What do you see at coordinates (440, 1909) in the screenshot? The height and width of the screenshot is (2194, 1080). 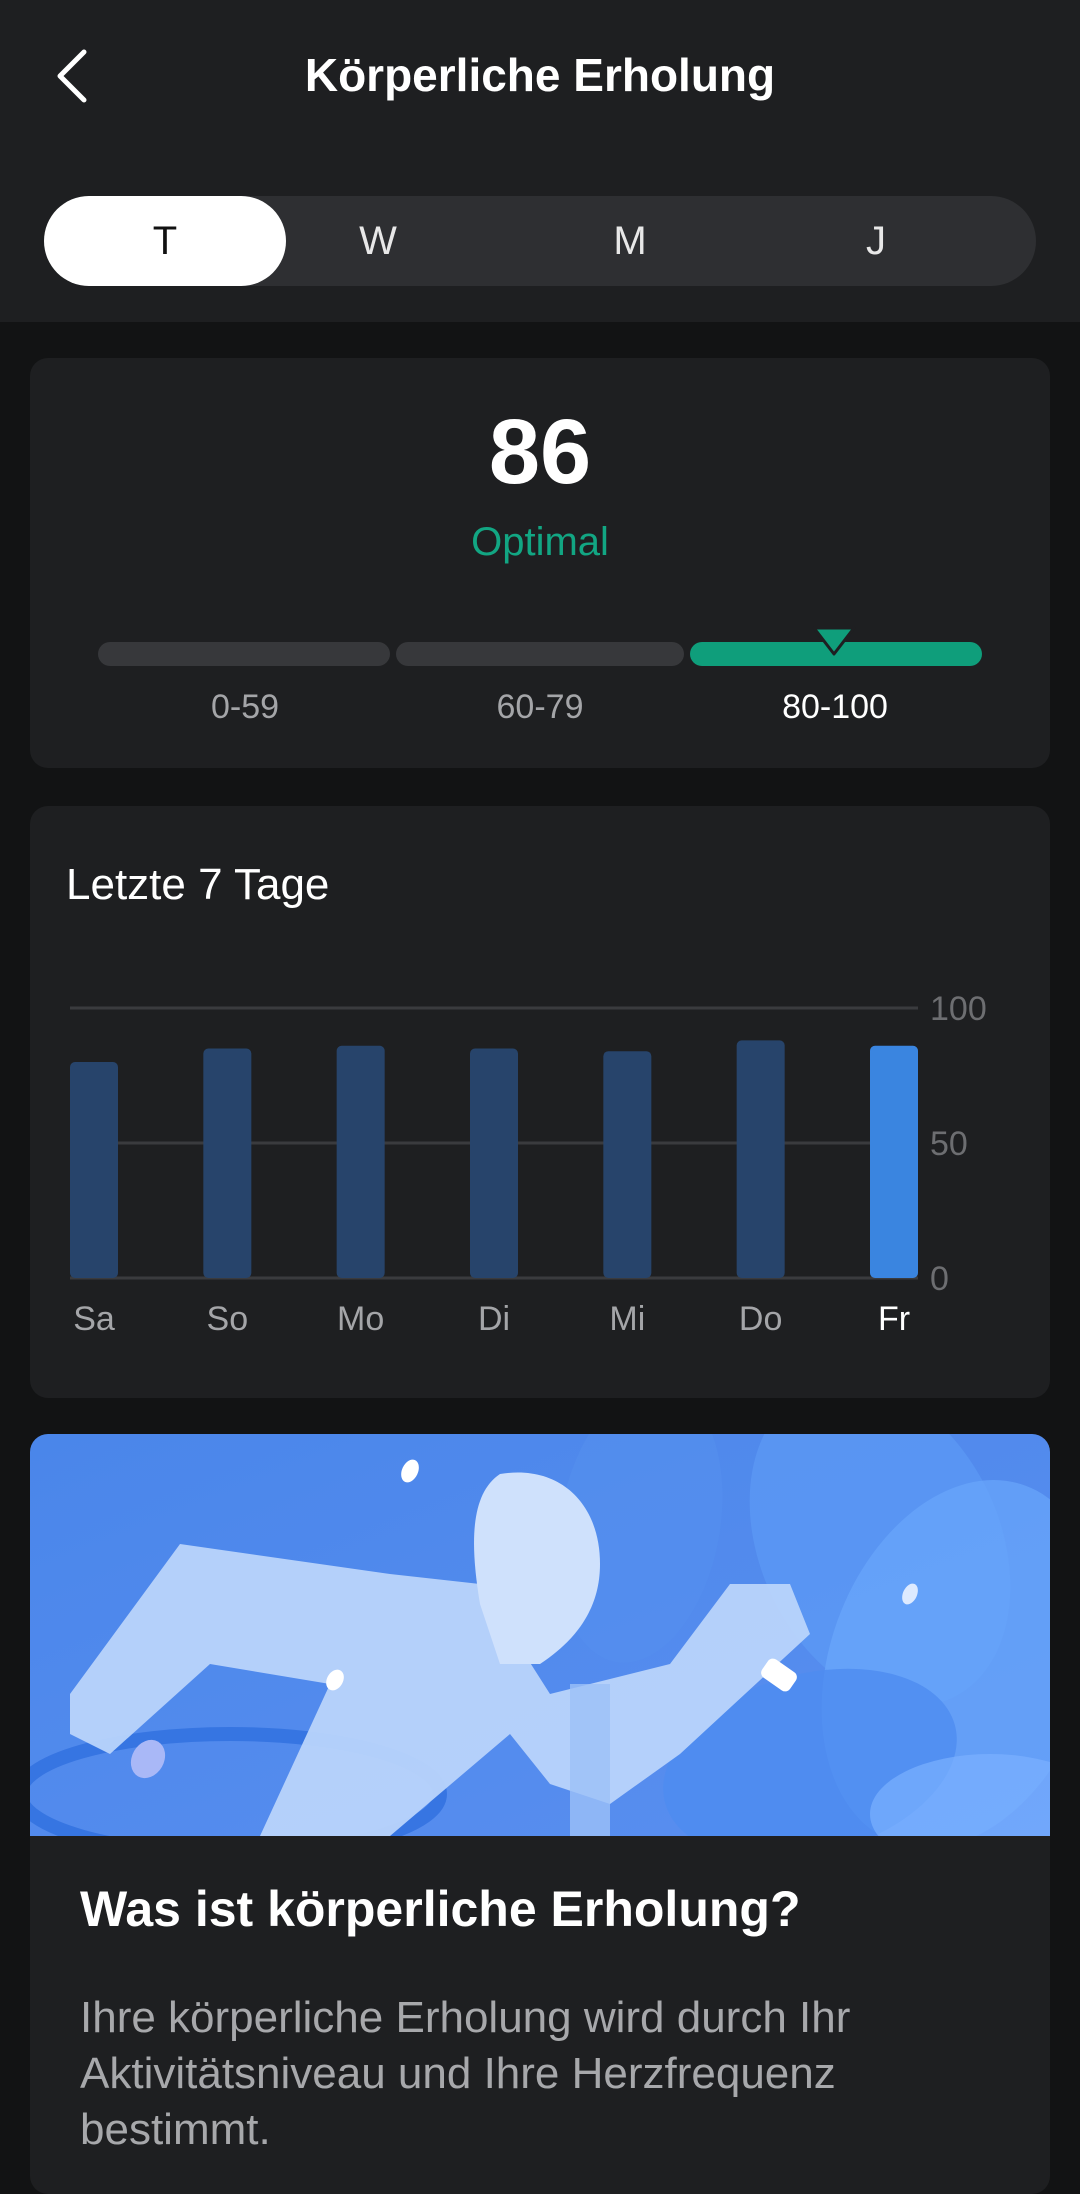 I see `info-title: Was ist körperliche Erholung?` at bounding box center [440, 1909].